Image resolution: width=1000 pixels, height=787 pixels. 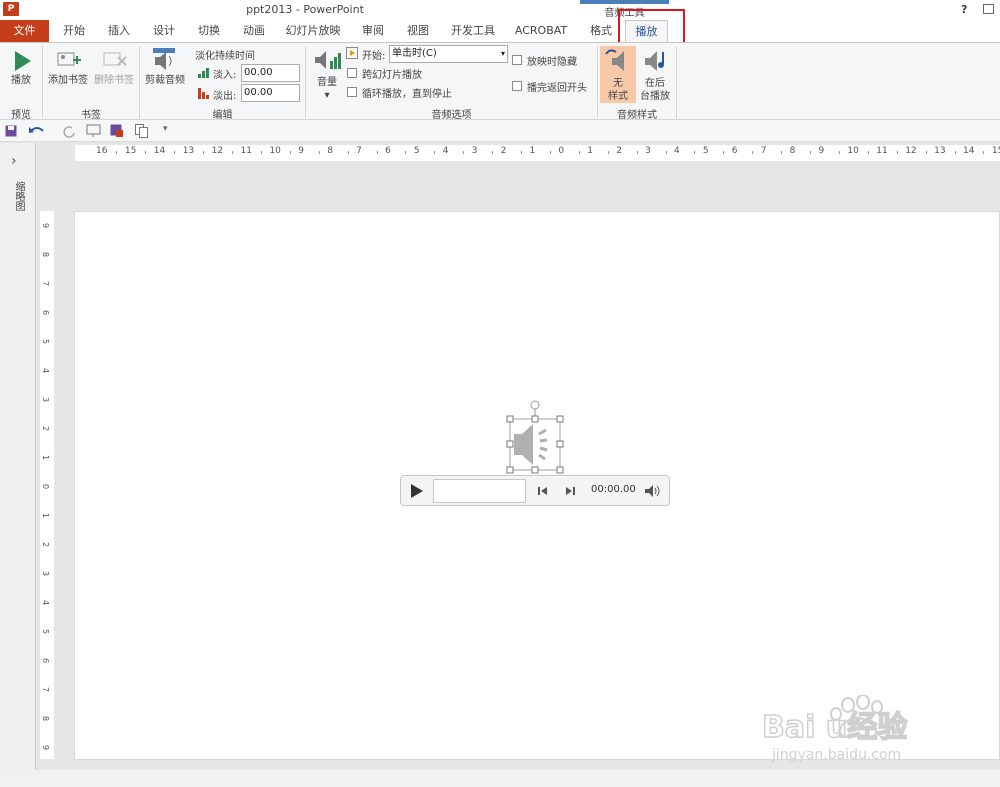 What do you see at coordinates (911, 151) in the screenshot?
I see `ruler-tick-label: 12` at bounding box center [911, 151].